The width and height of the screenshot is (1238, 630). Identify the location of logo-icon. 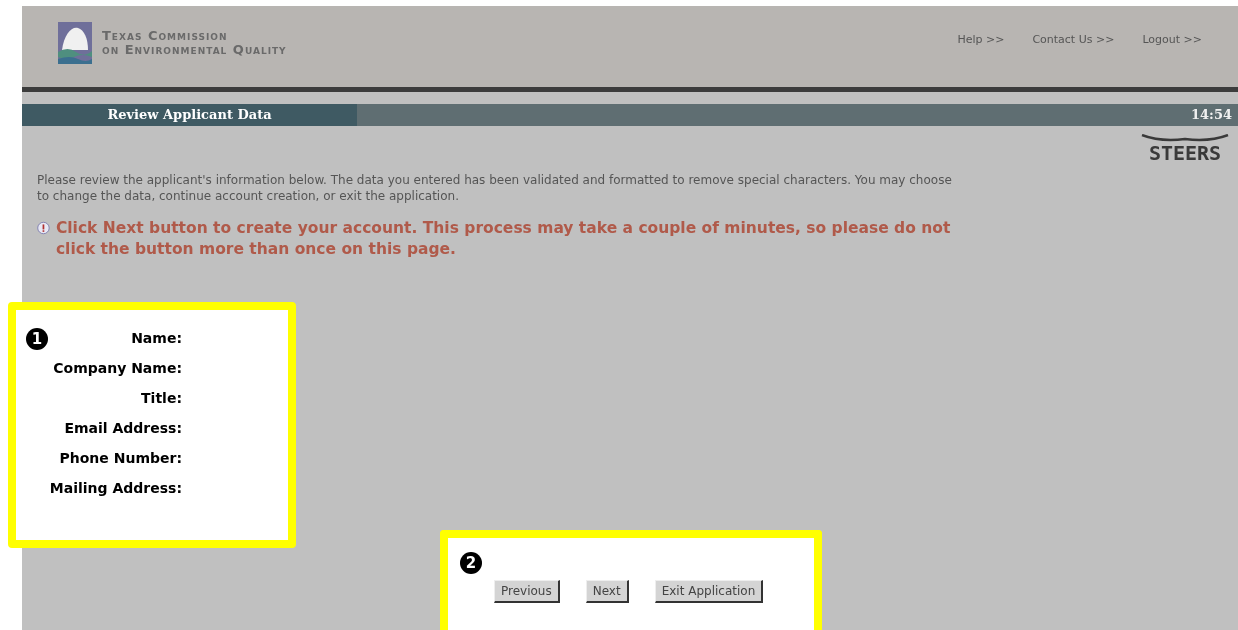
(75, 43).